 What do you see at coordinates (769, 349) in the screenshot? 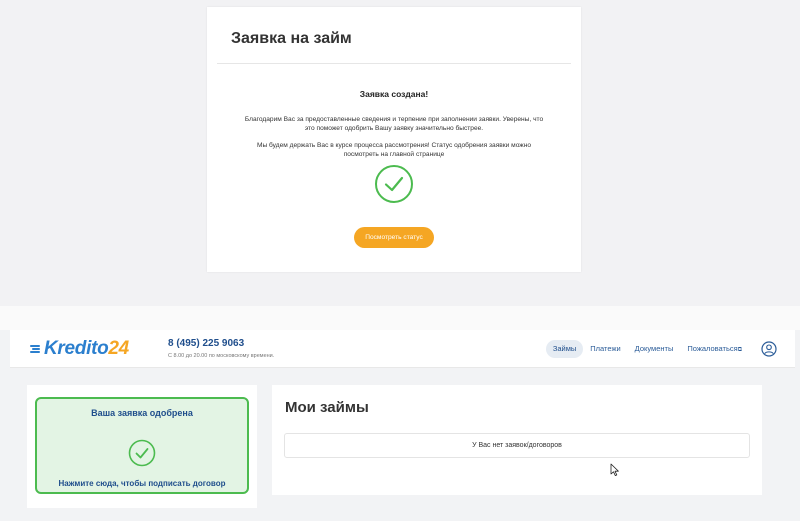
I see `user-circle-icon` at bounding box center [769, 349].